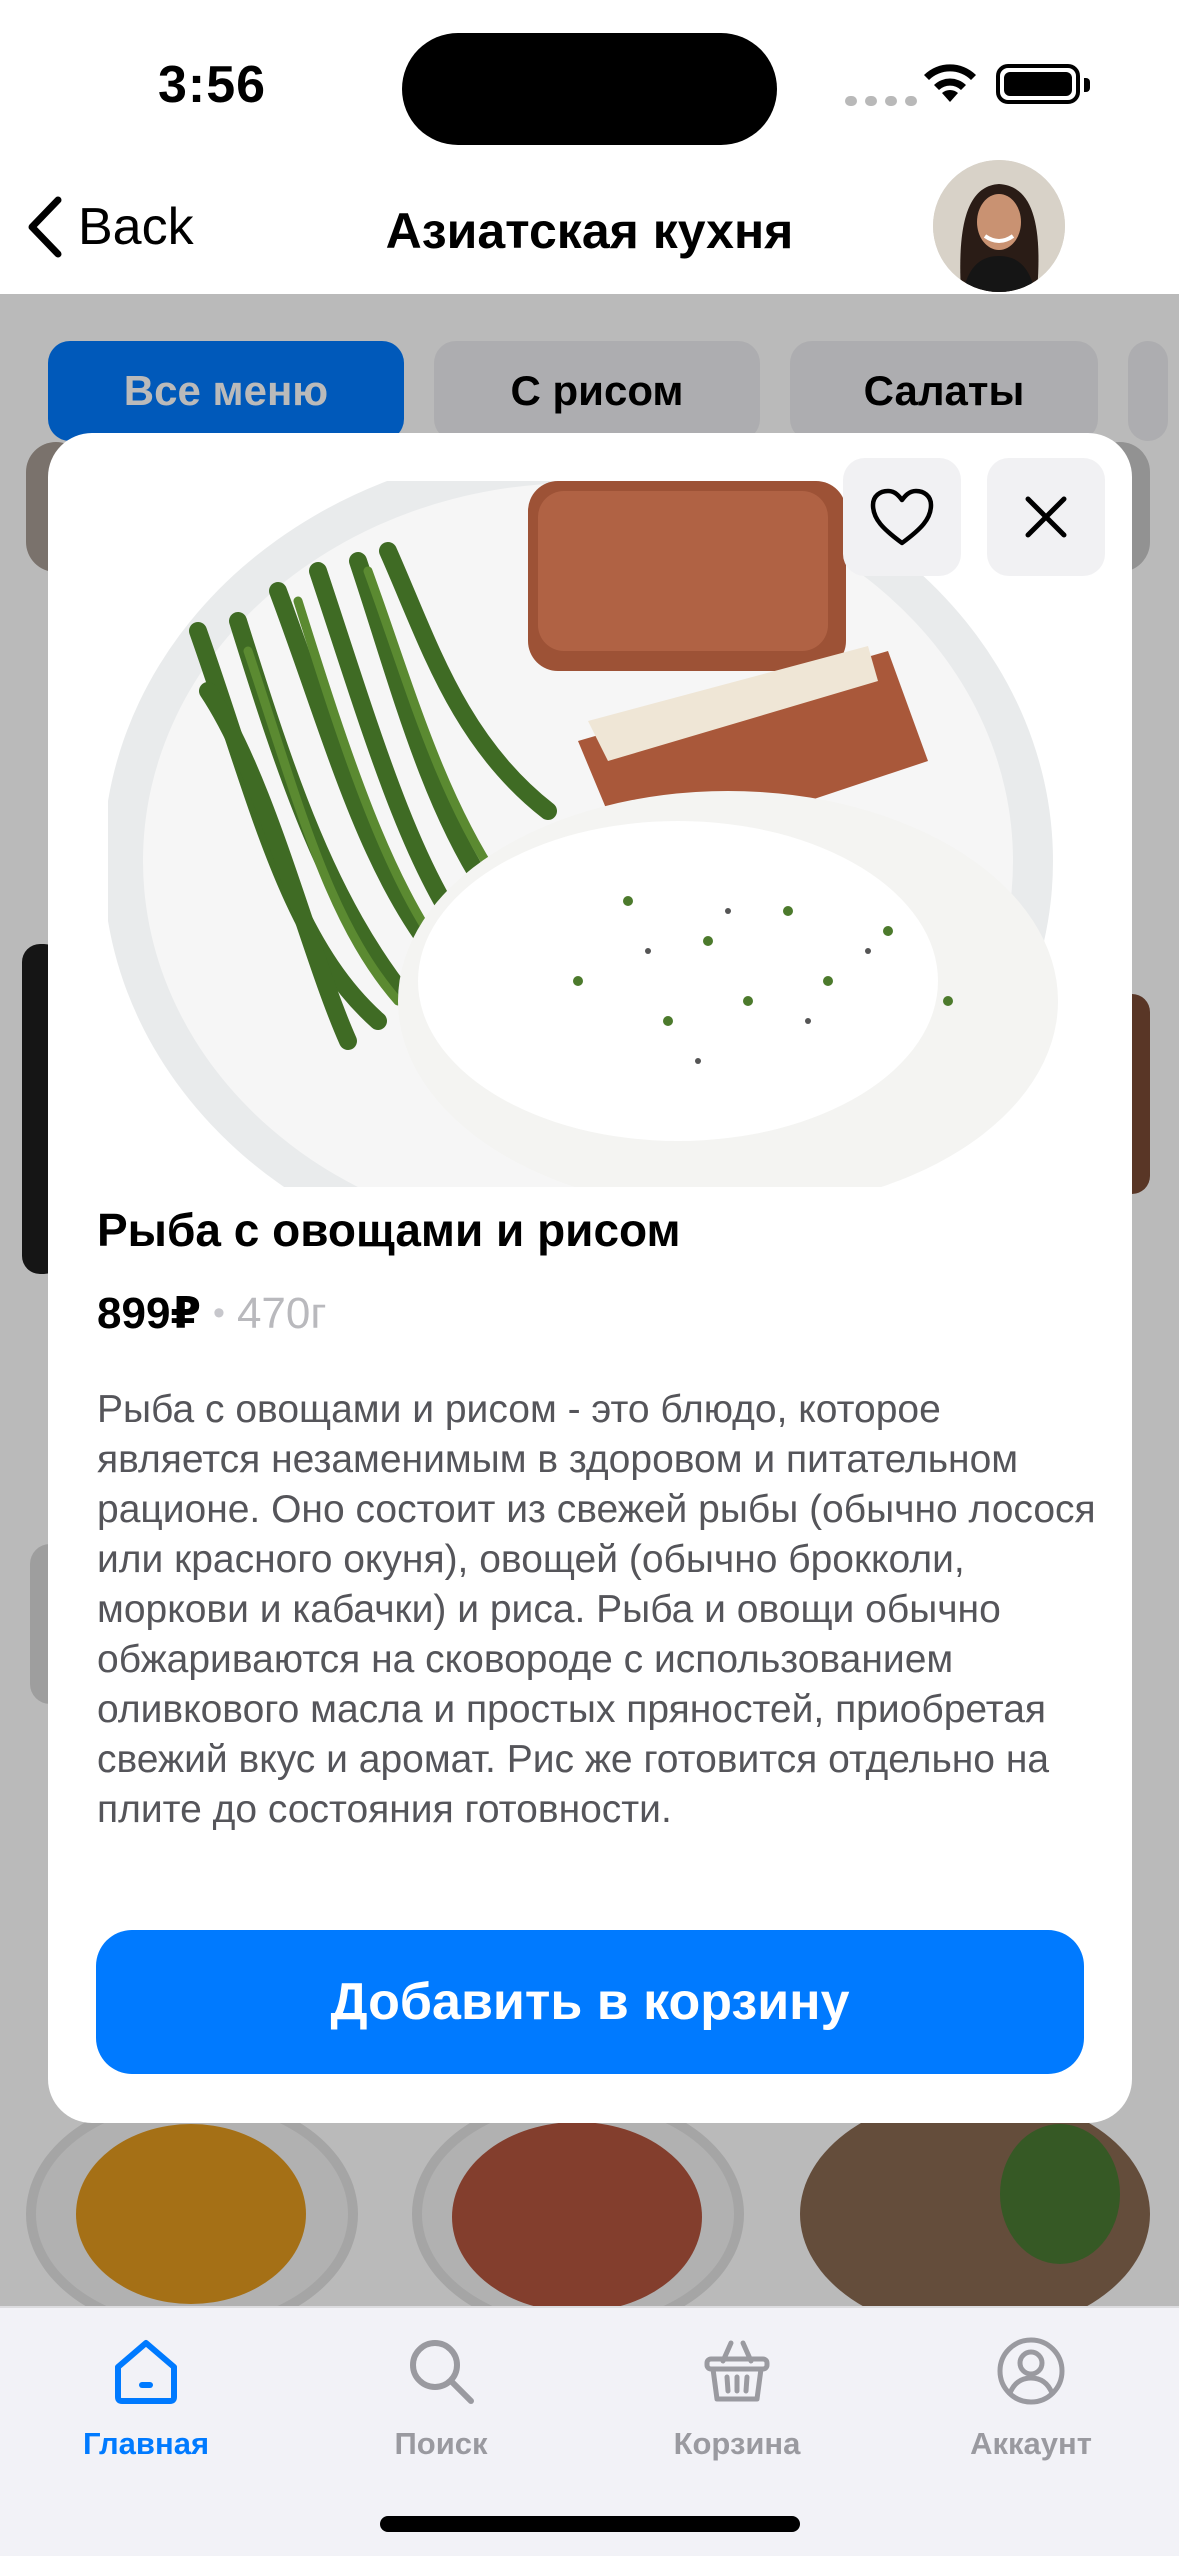  I want to click on home-indicator, so click(590, 2524).